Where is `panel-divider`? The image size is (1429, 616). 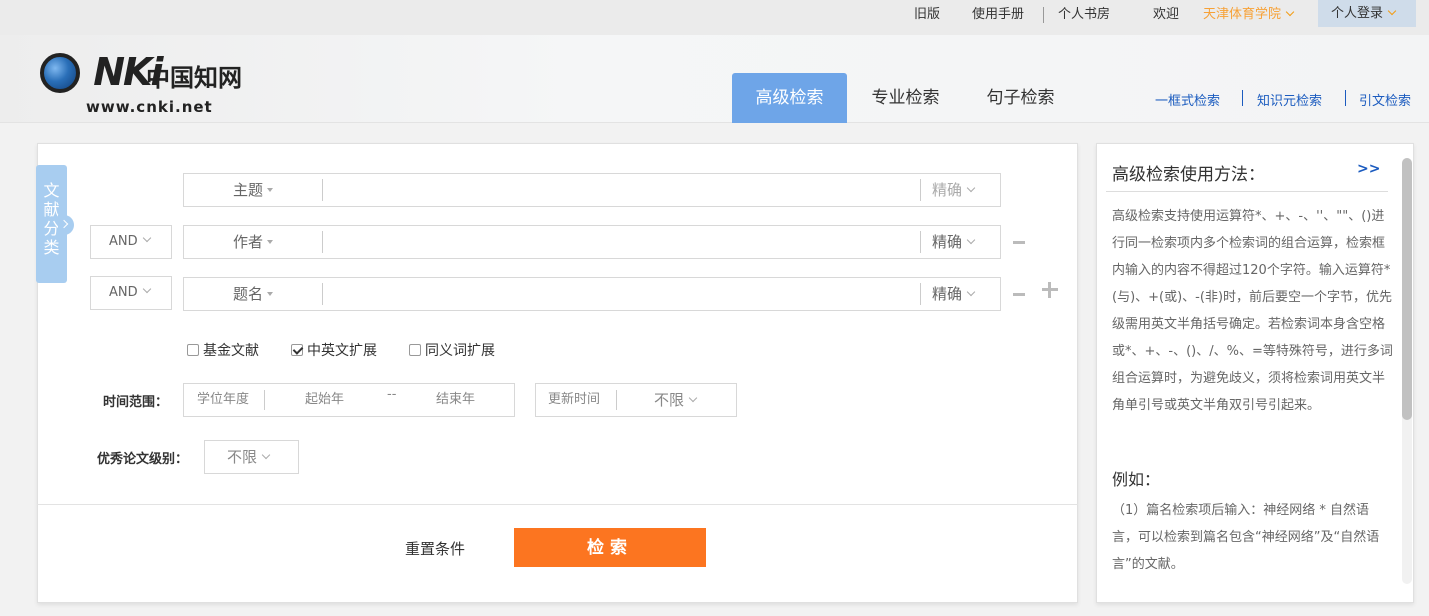
panel-divider is located at coordinates (557, 504).